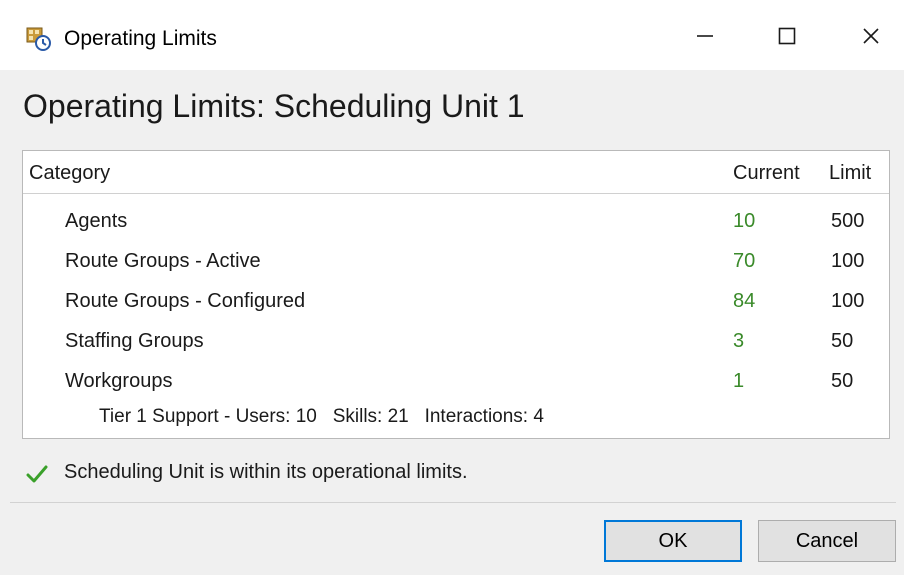 The width and height of the screenshot is (904, 575). I want to click on table-row-workgroups: Workgroups 1 50, so click(456, 381).